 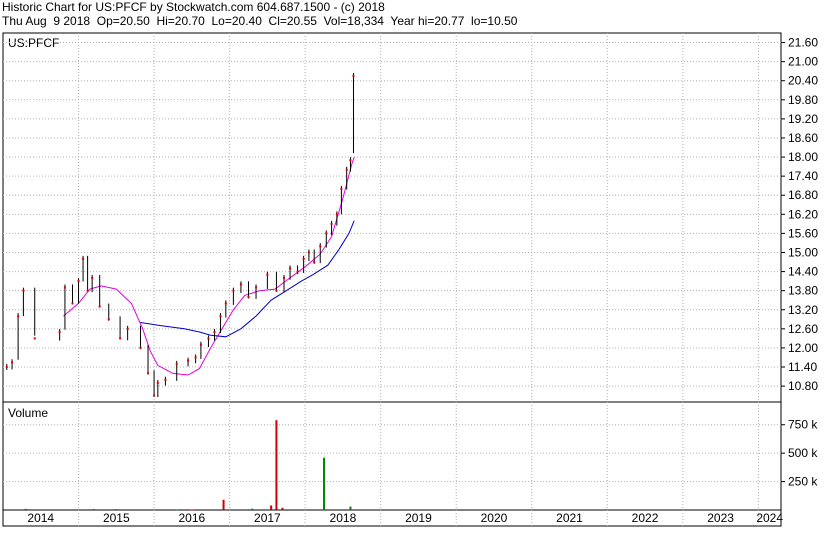 I want to click on y-tick-label: 21.60, so click(x=803, y=43).